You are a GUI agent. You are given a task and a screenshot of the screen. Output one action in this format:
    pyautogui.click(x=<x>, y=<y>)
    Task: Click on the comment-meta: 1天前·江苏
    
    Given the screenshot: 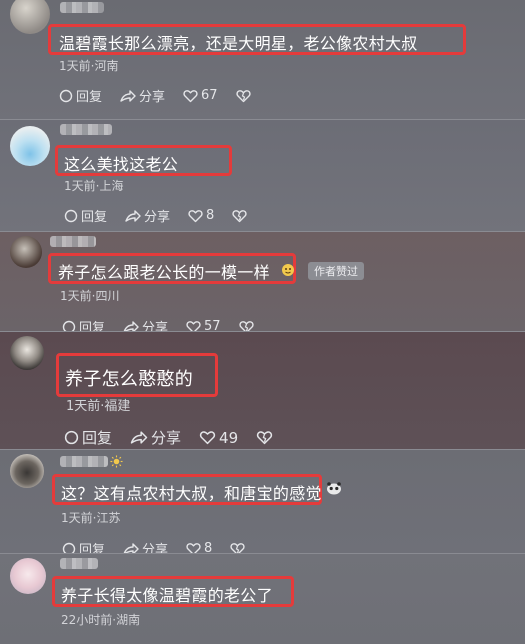 What is the action you would take?
    pyautogui.click(x=91, y=518)
    